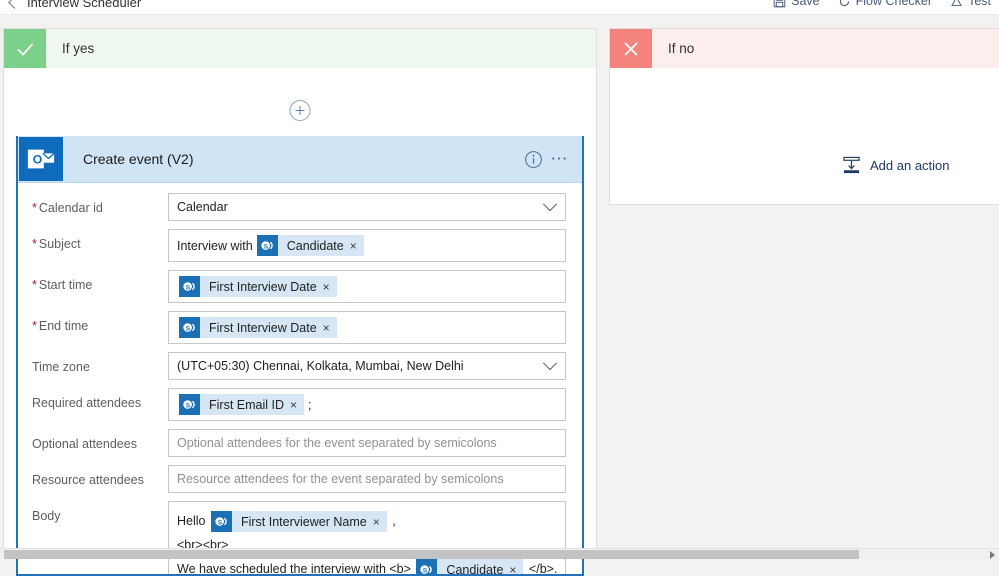 The image size is (999, 576). I want to click on field-label: *End time, so click(93, 322).